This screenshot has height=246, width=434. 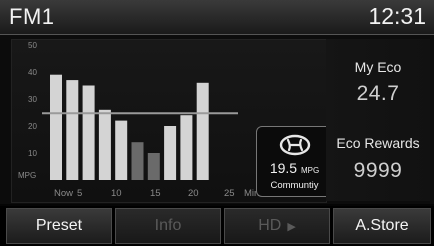 I want to click on preset-button: Preset, so click(x=59, y=226).